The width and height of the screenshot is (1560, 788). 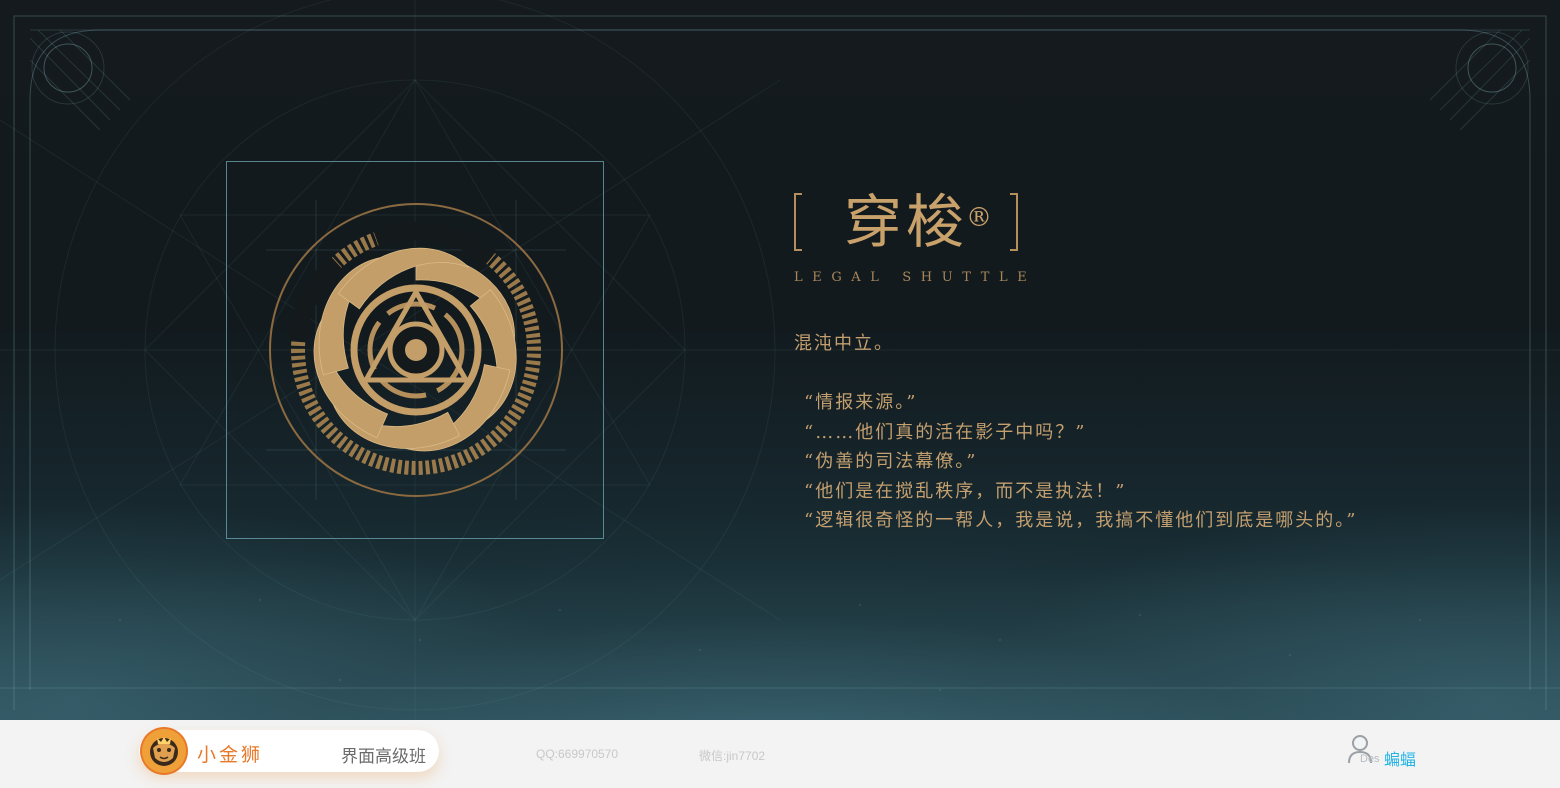 I want to click on page-title: 穿梭®, so click(x=920, y=222).